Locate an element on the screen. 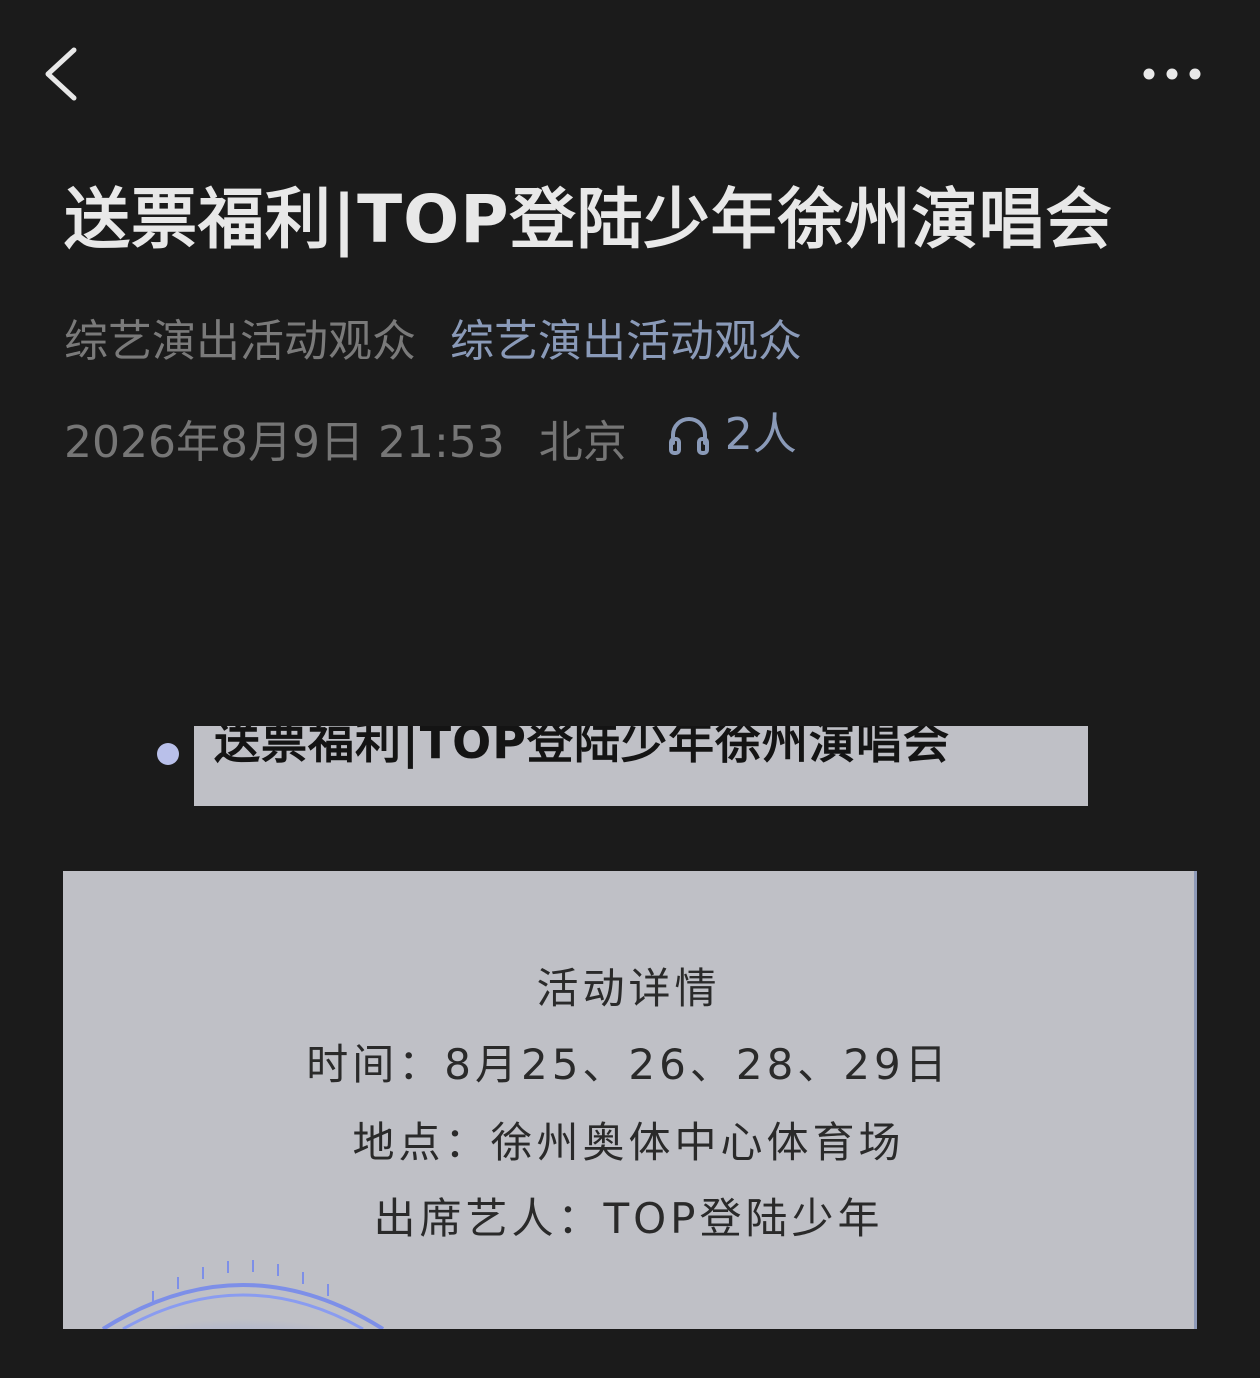 The image size is (1260, 1378). back-button is located at coordinates (66, 73).